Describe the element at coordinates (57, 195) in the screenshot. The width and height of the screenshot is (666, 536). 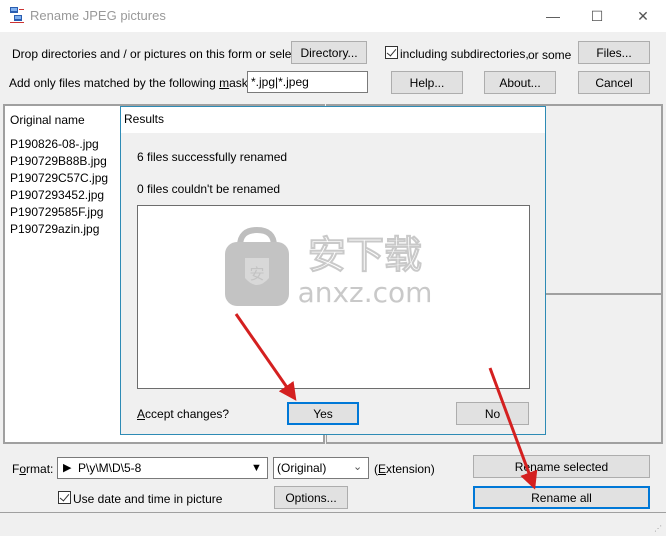
I see `list-item: P1907293452.jpg` at that location.